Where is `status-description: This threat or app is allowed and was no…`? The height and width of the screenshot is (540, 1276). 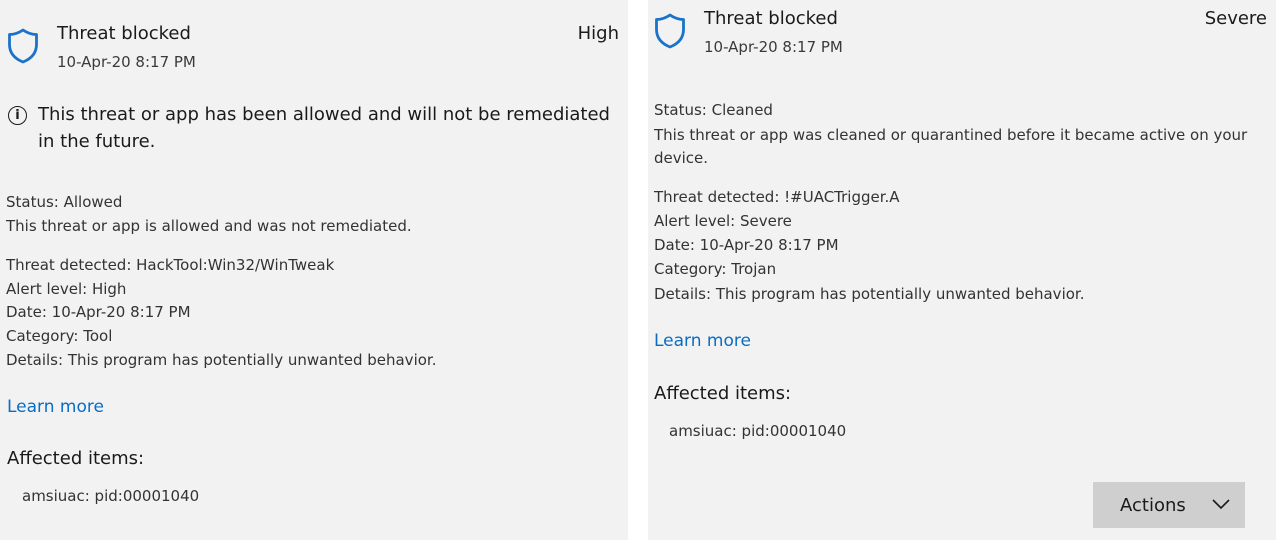
status-description: This threat or app is allowed and was no… is located at coordinates (209, 226).